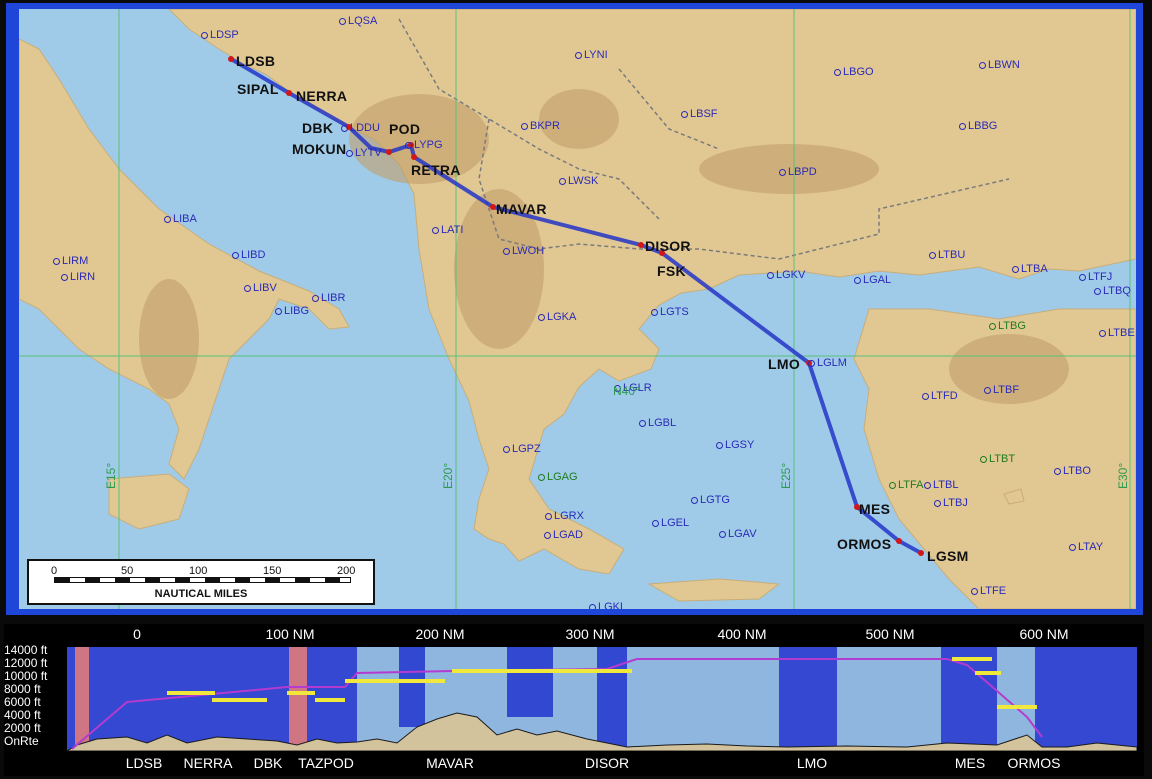 The width and height of the screenshot is (1152, 779). What do you see at coordinates (448, 475) in the screenshot?
I see `longitude-label: E20°` at bounding box center [448, 475].